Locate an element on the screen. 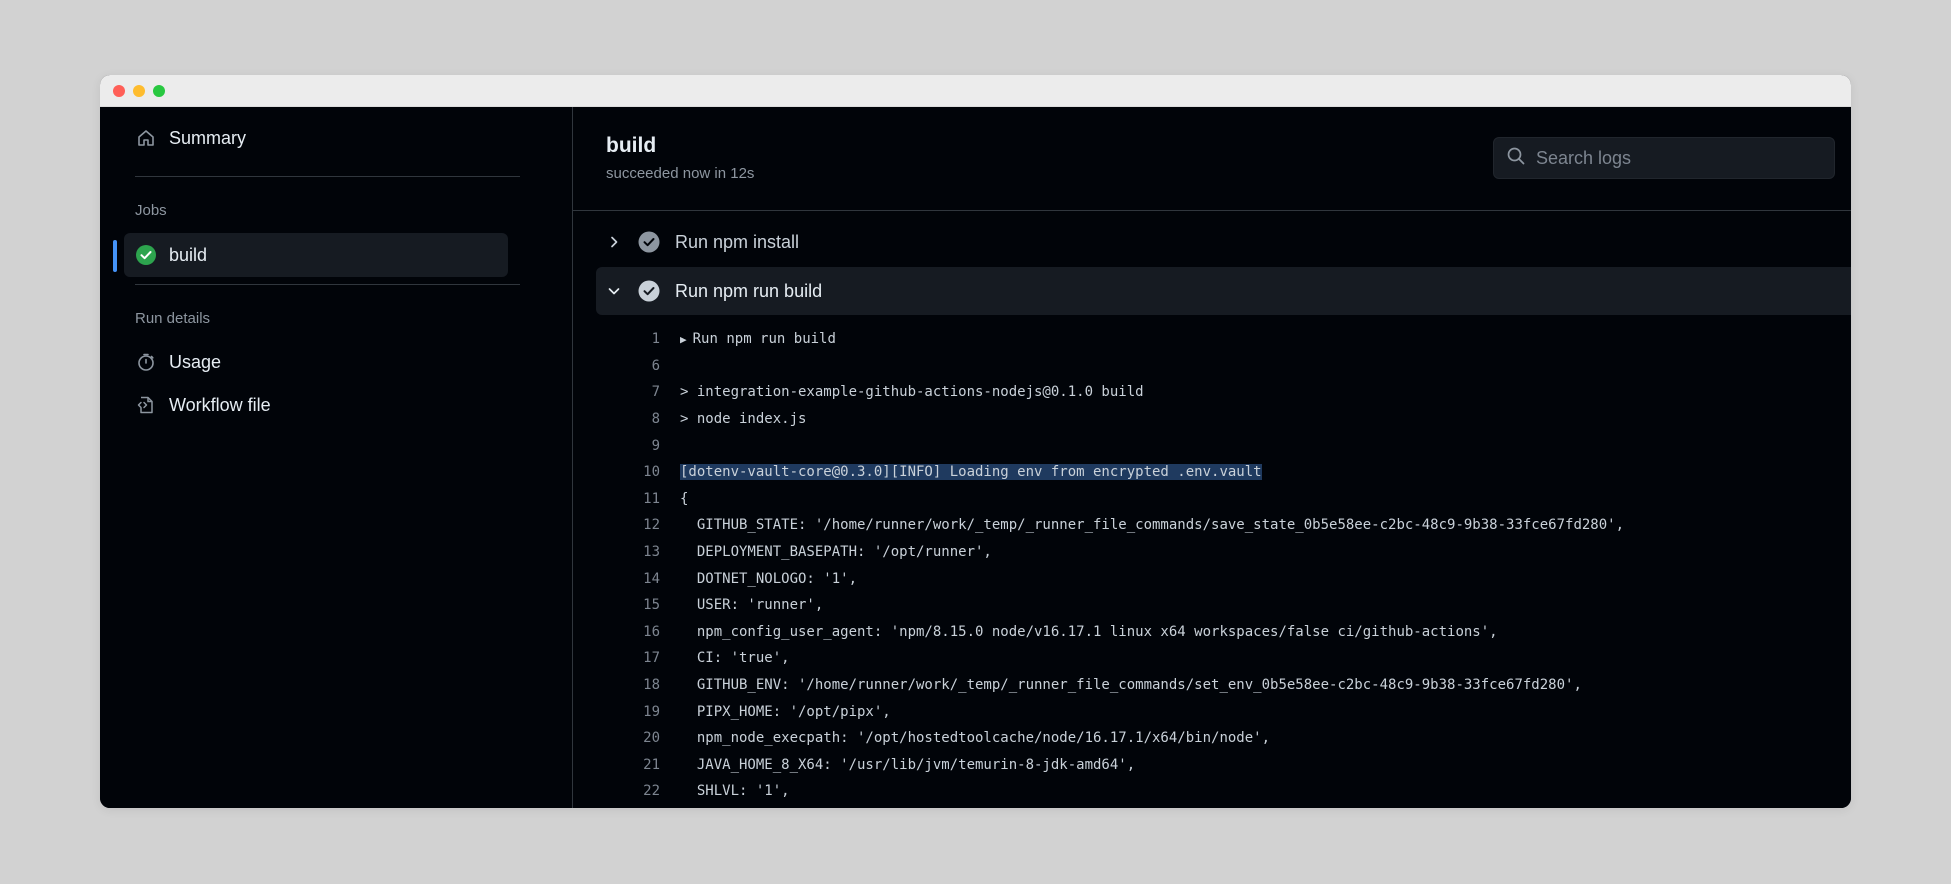 The image size is (1951, 884). line-number: 17 is located at coordinates (651, 658).